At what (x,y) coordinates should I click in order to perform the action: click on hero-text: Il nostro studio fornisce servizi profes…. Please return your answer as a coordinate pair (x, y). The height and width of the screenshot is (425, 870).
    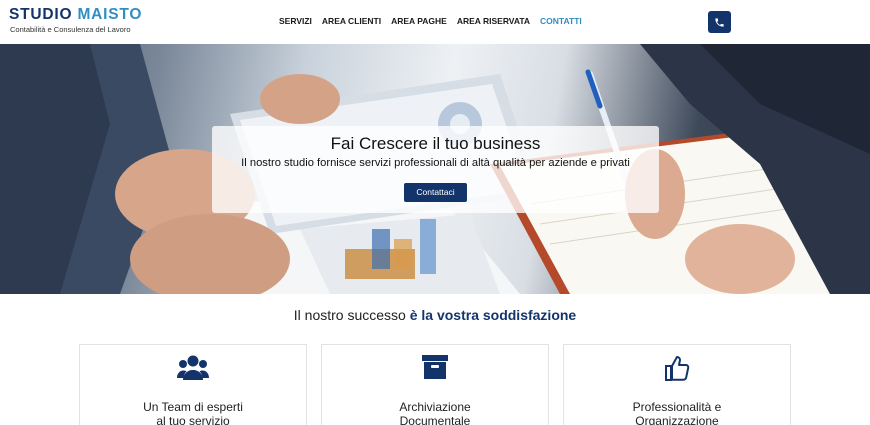
    Looking at the image, I should click on (435, 163).